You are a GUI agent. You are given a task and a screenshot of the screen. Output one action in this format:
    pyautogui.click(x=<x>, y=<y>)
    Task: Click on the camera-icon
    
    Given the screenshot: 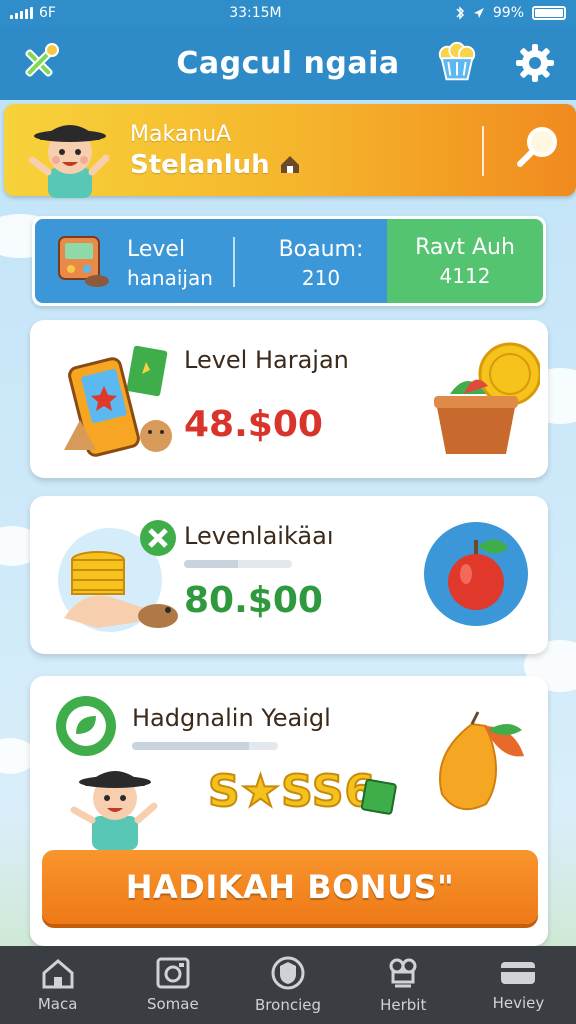 What is the action you would take?
    pyautogui.click(x=173, y=973)
    